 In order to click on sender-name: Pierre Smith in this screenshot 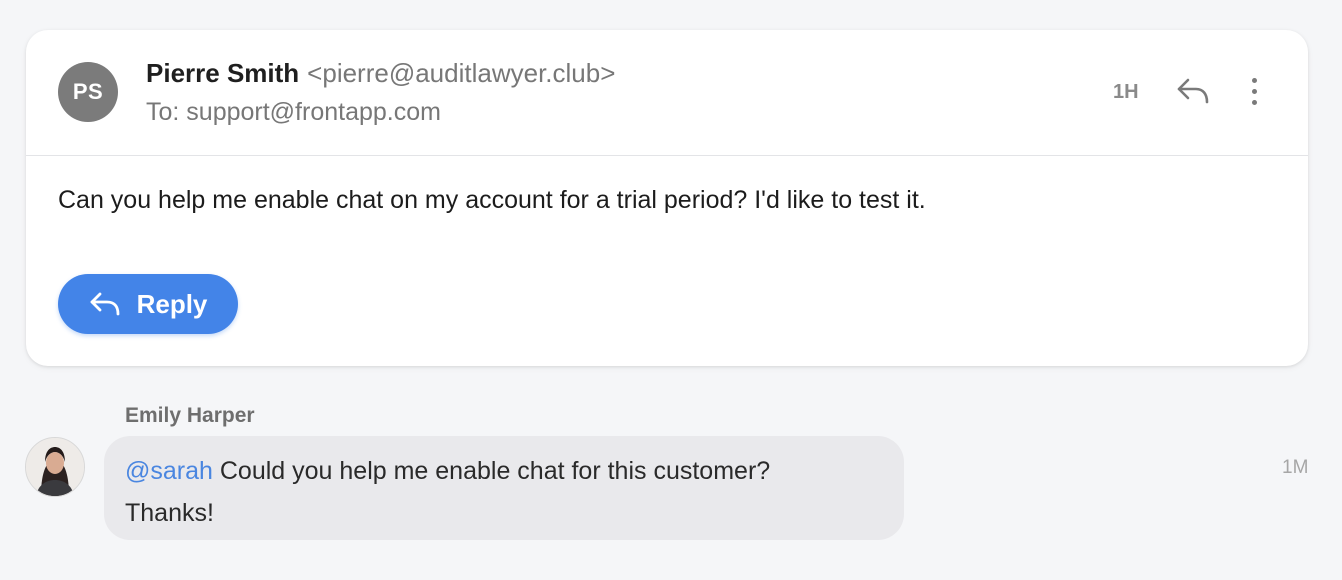, I will do `click(222, 73)`.